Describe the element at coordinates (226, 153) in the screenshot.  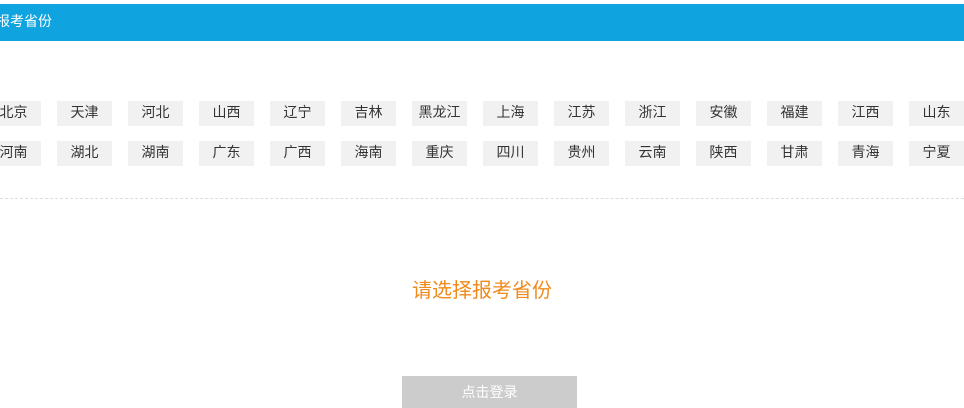
I see `province-item: 广东` at that location.